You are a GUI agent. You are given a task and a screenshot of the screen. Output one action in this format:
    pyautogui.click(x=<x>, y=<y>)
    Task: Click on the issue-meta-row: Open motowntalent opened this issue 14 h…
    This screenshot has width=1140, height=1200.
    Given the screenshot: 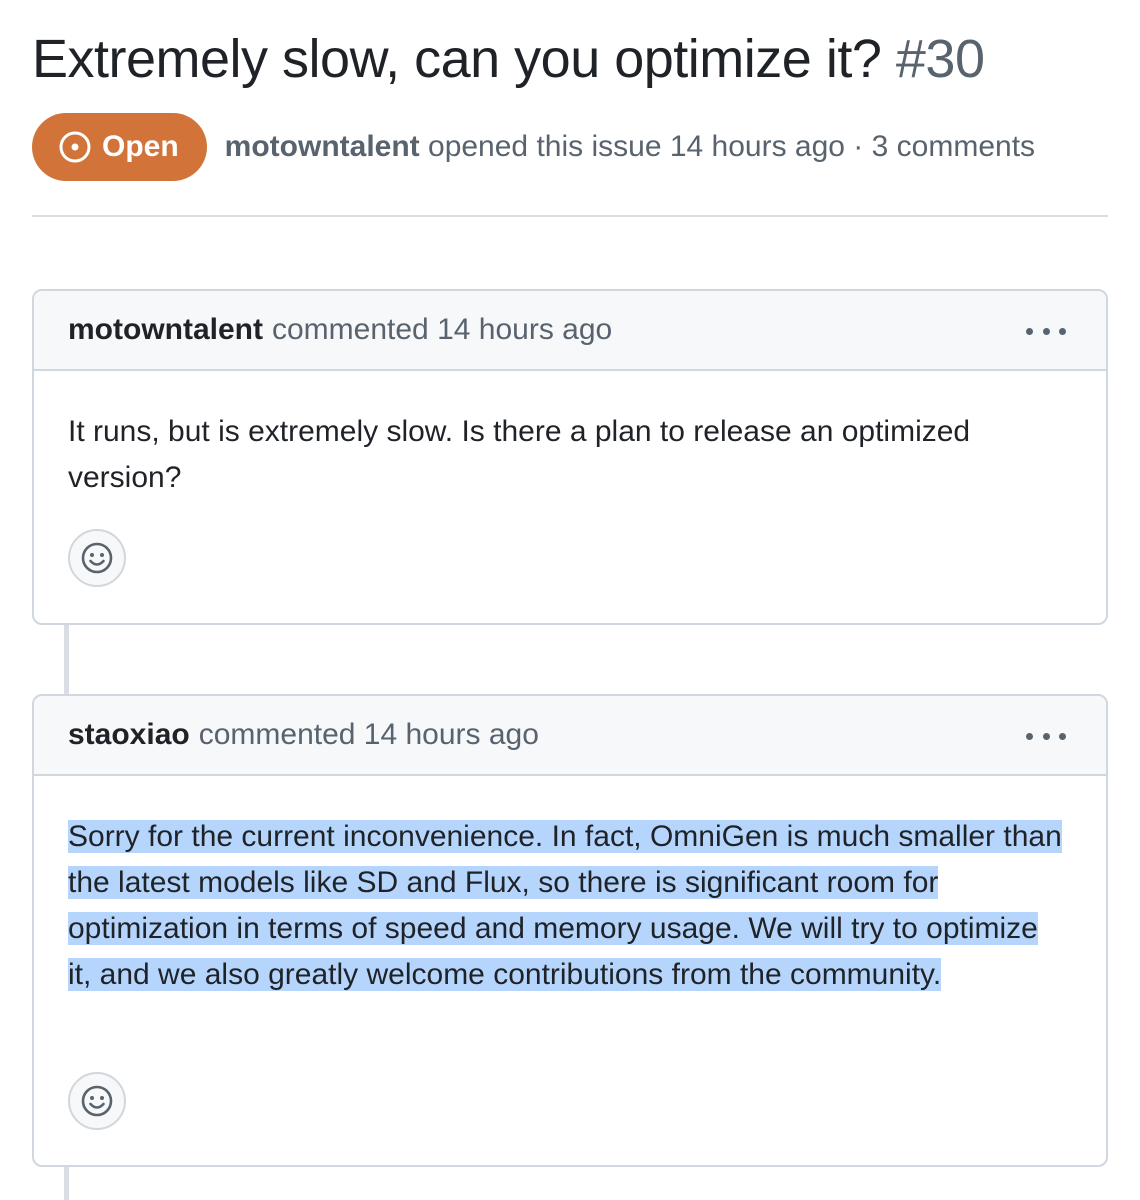 What is the action you would take?
    pyautogui.click(x=533, y=147)
    